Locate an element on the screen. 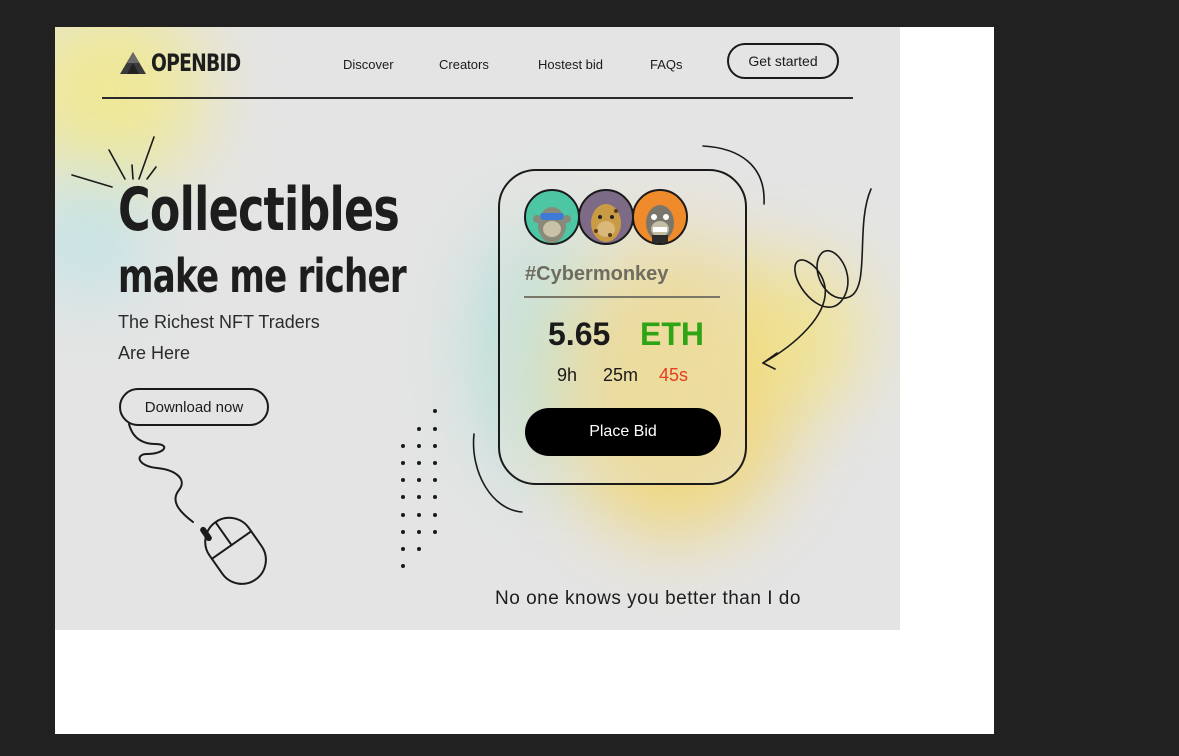  nav-hostest-bid: Hostest bid is located at coordinates (570, 64).